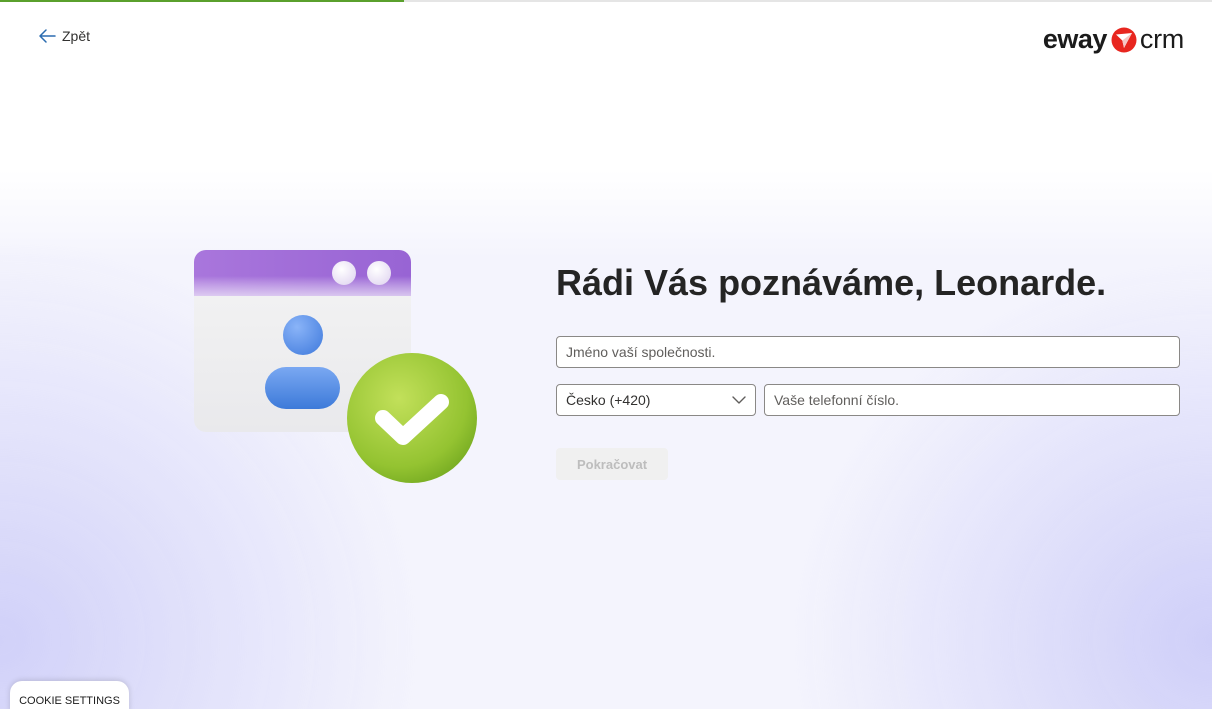 This screenshot has height=709, width=1212. Describe the element at coordinates (608, 400) in the screenshot. I see `country-code-value: Česko (+420)` at that location.